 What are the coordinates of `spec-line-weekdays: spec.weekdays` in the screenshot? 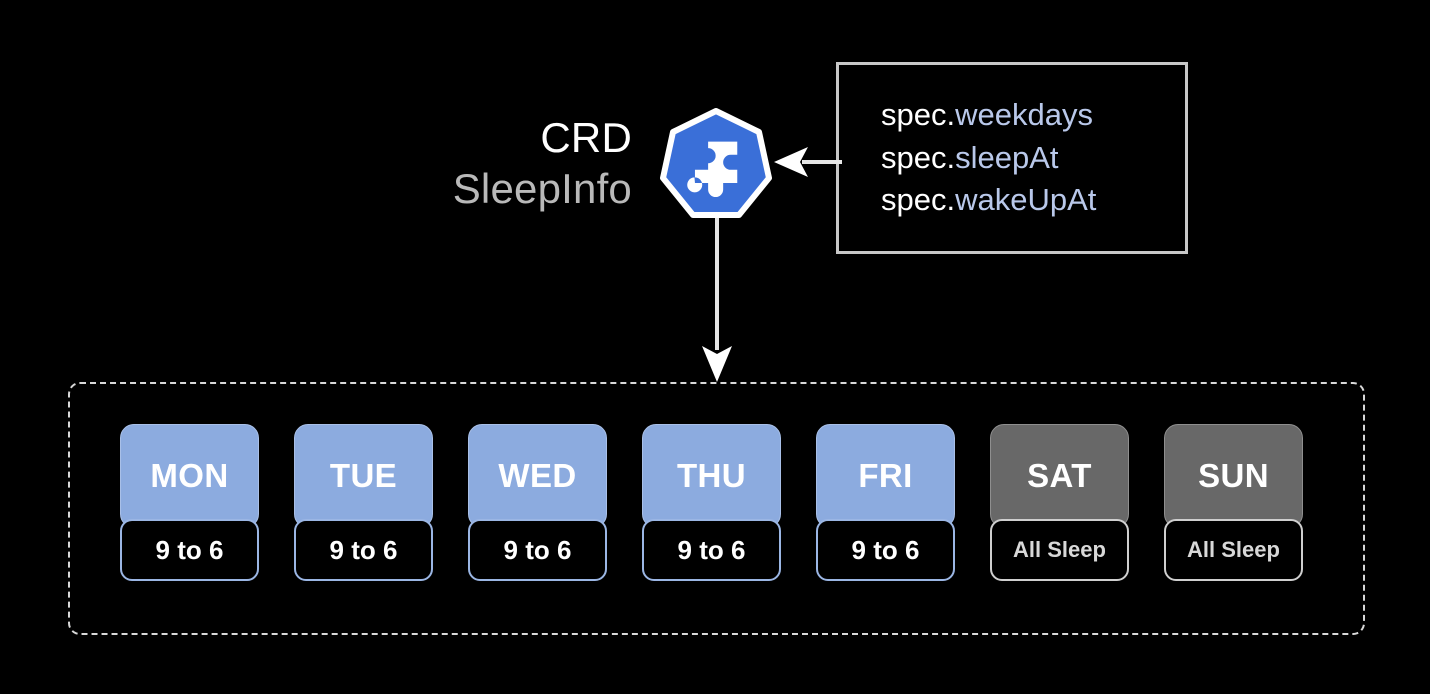 It's located at (1033, 115).